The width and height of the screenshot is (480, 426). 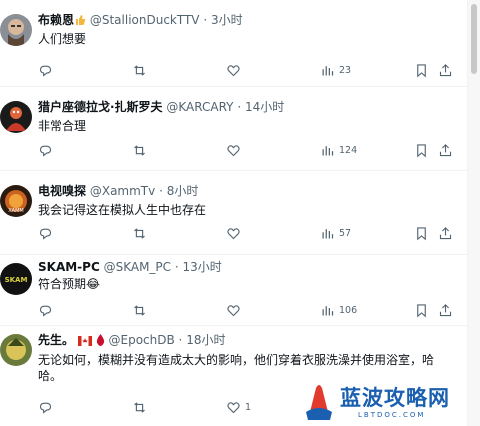 What do you see at coordinates (345, 233) in the screenshot?
I see `views-count: 57` at bounding box center [345, 233].